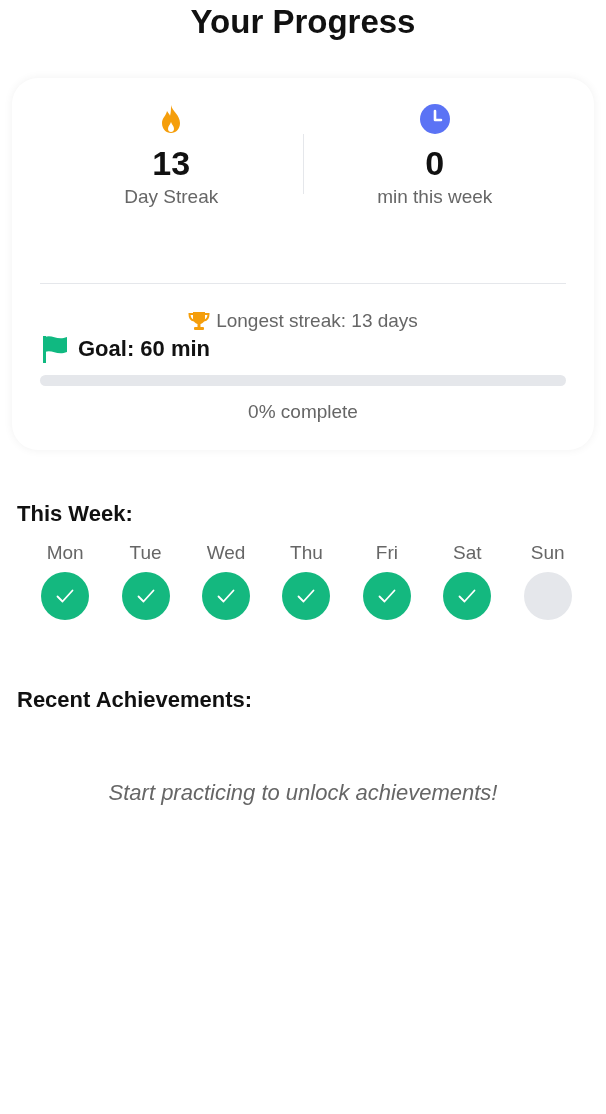 This screenshot has height=1114, width=606. I want to click on stat-label: Day Streak, so click(171, 197).